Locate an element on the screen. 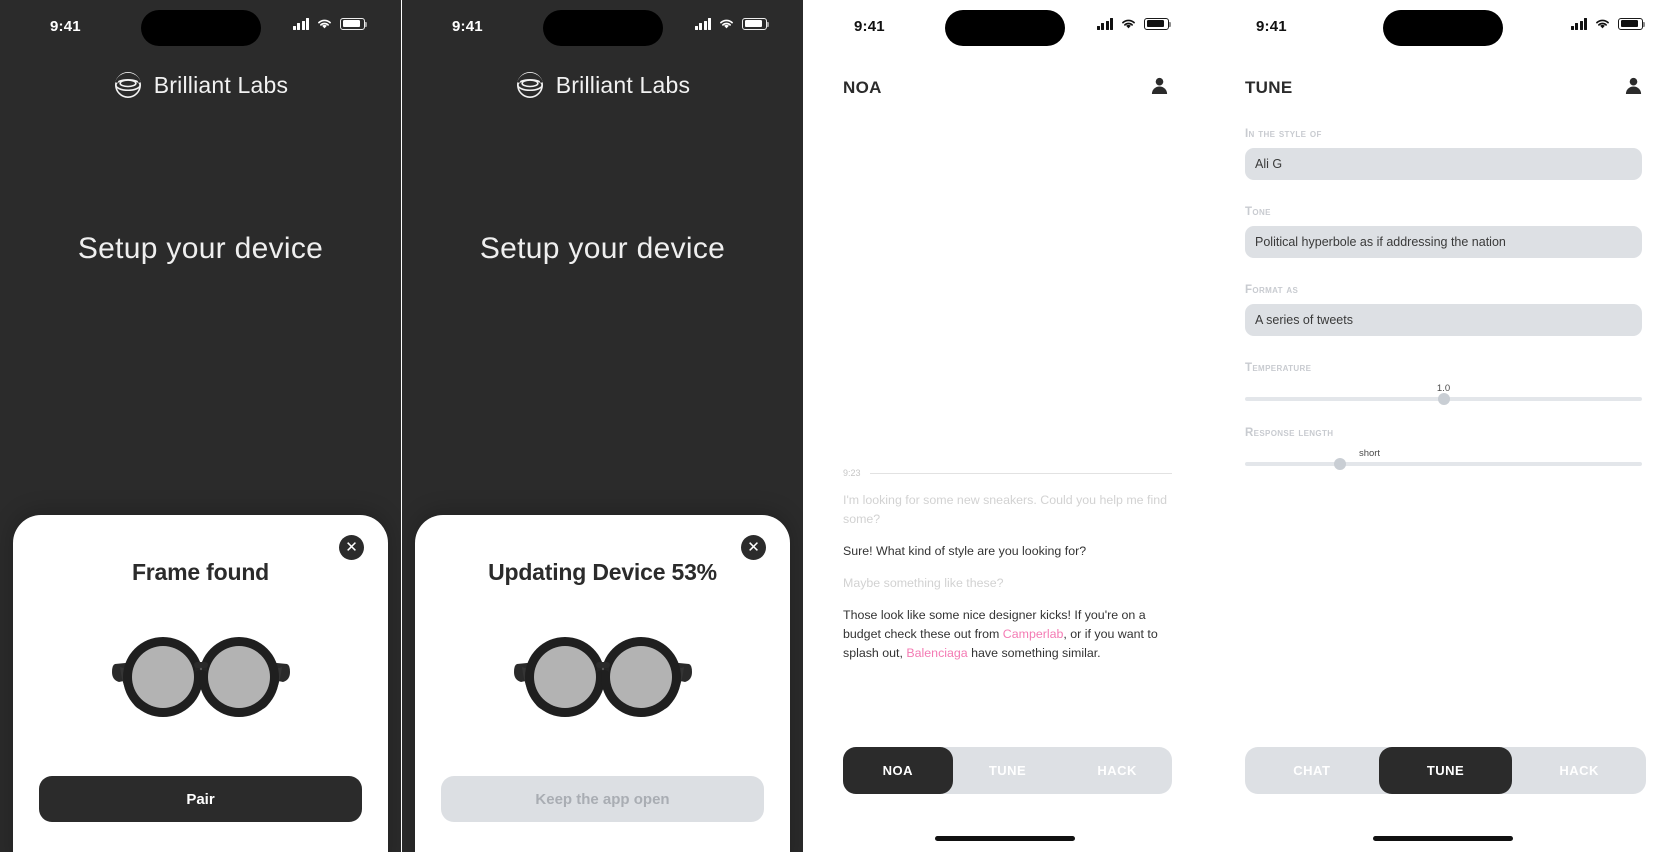 This screenshot has height=852, width=1680. bottom-tab-bar: NOA TUNE HACK is located at coordinates (1007, 770).